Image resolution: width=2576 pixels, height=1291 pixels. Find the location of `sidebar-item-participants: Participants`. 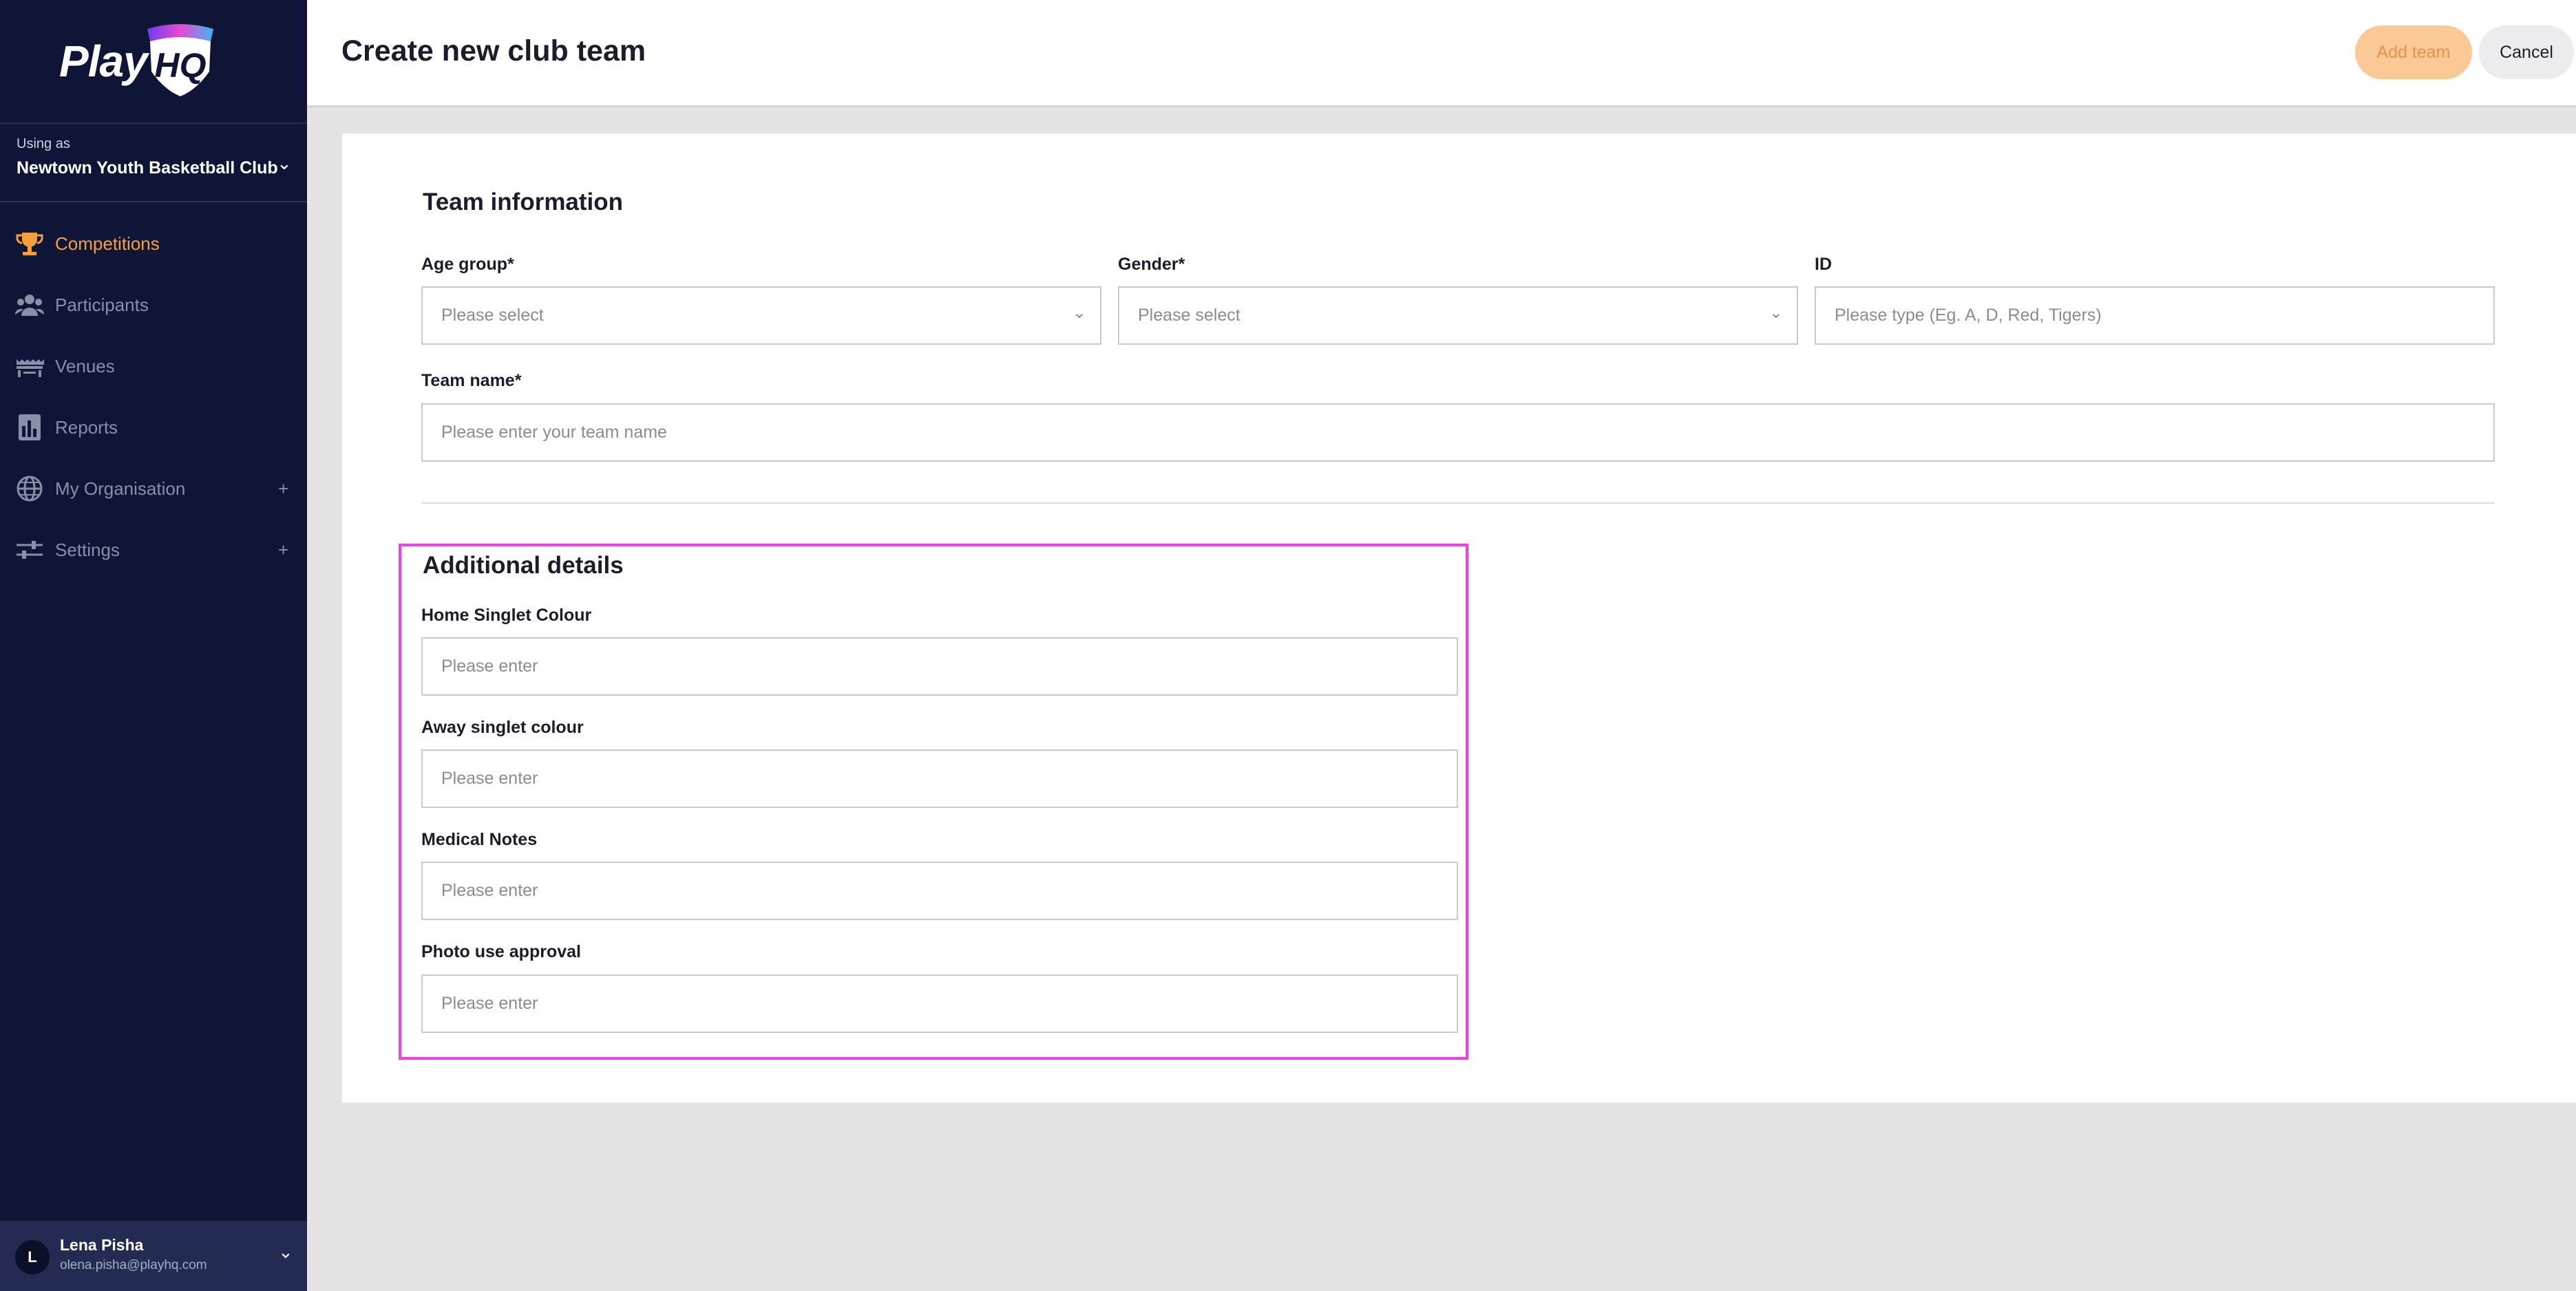

sidebar-item-participants: Participants is located at coordinates (153, 305).